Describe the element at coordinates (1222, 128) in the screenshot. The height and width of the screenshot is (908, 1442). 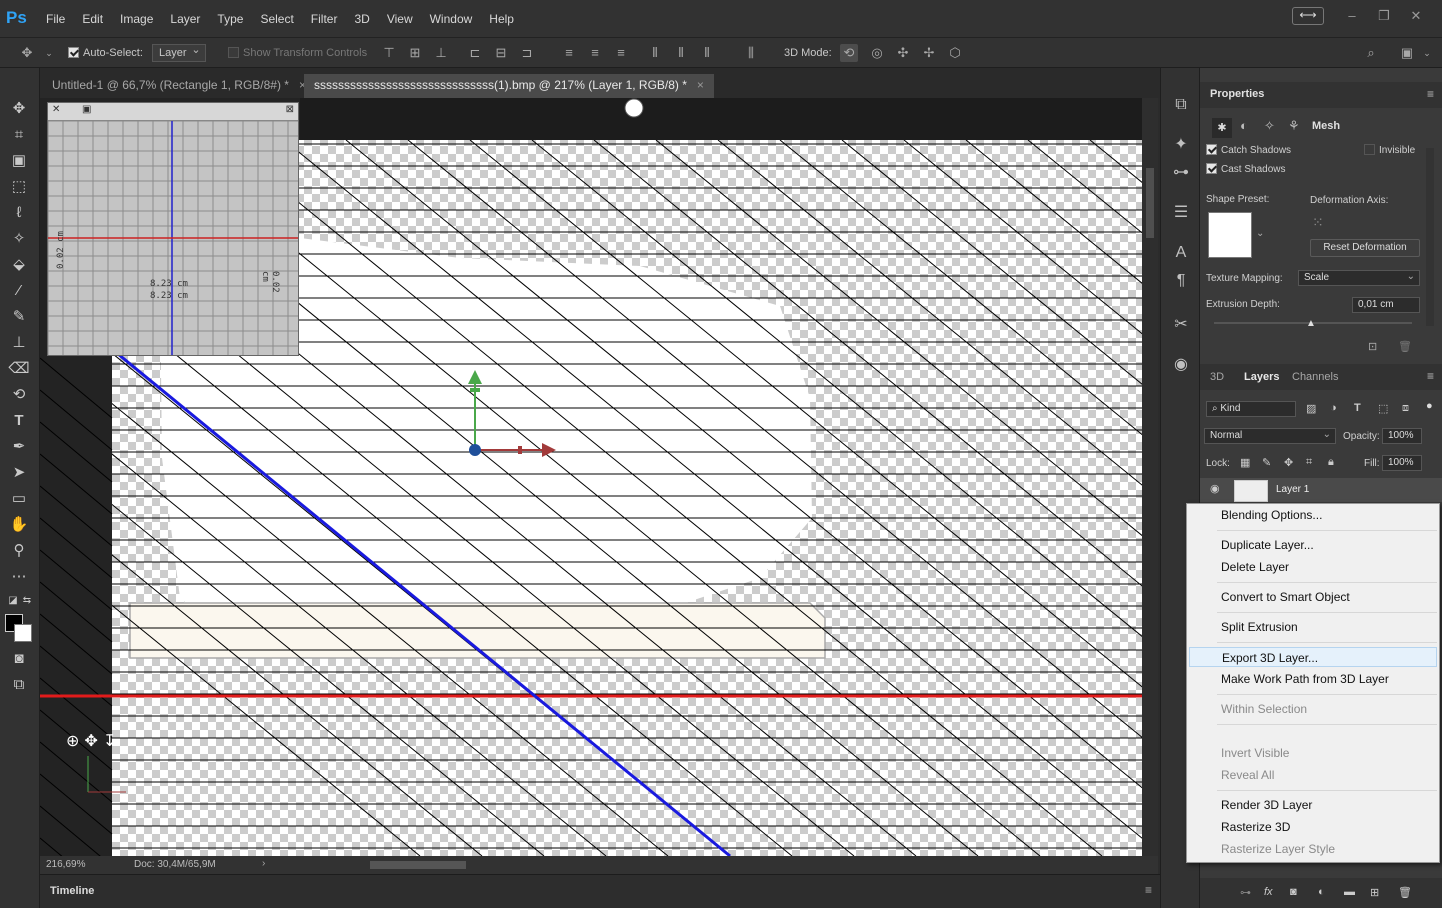
I see `mesh-tab-icon: ✱` at that location.